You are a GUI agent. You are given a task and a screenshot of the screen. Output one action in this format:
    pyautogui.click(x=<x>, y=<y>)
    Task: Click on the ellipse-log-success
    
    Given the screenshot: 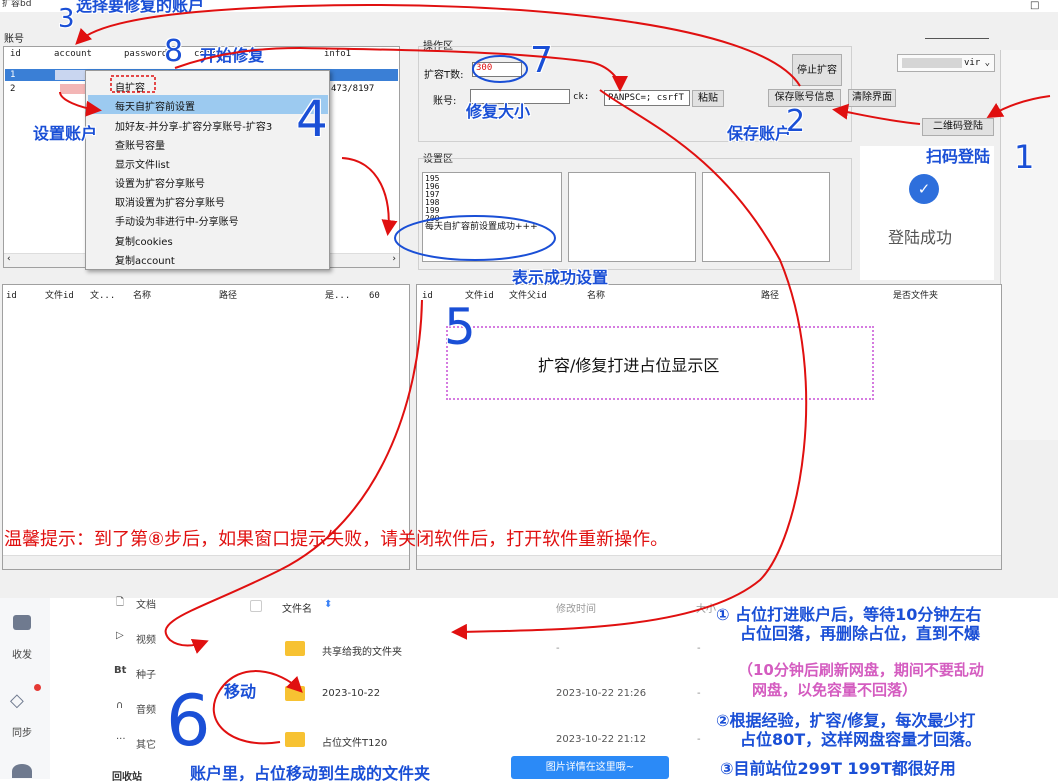 What is the action you would take?
    pyautogui.click(x=475, y=238)
    